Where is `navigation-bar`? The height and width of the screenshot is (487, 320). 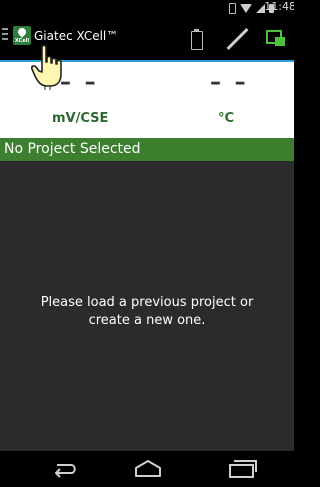 navigation-bar is located at coordinates (147, 469).